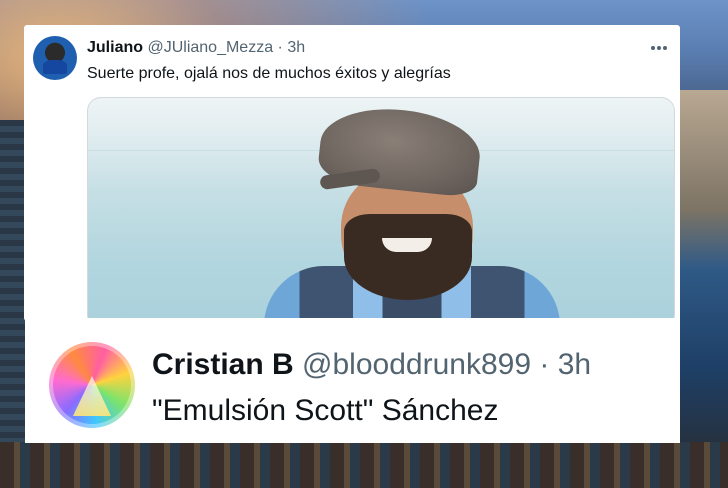  What do you see at coordinates (407, 245) in the screenshot?
I see `photo-person-smile` at bounding box center [407, 245].